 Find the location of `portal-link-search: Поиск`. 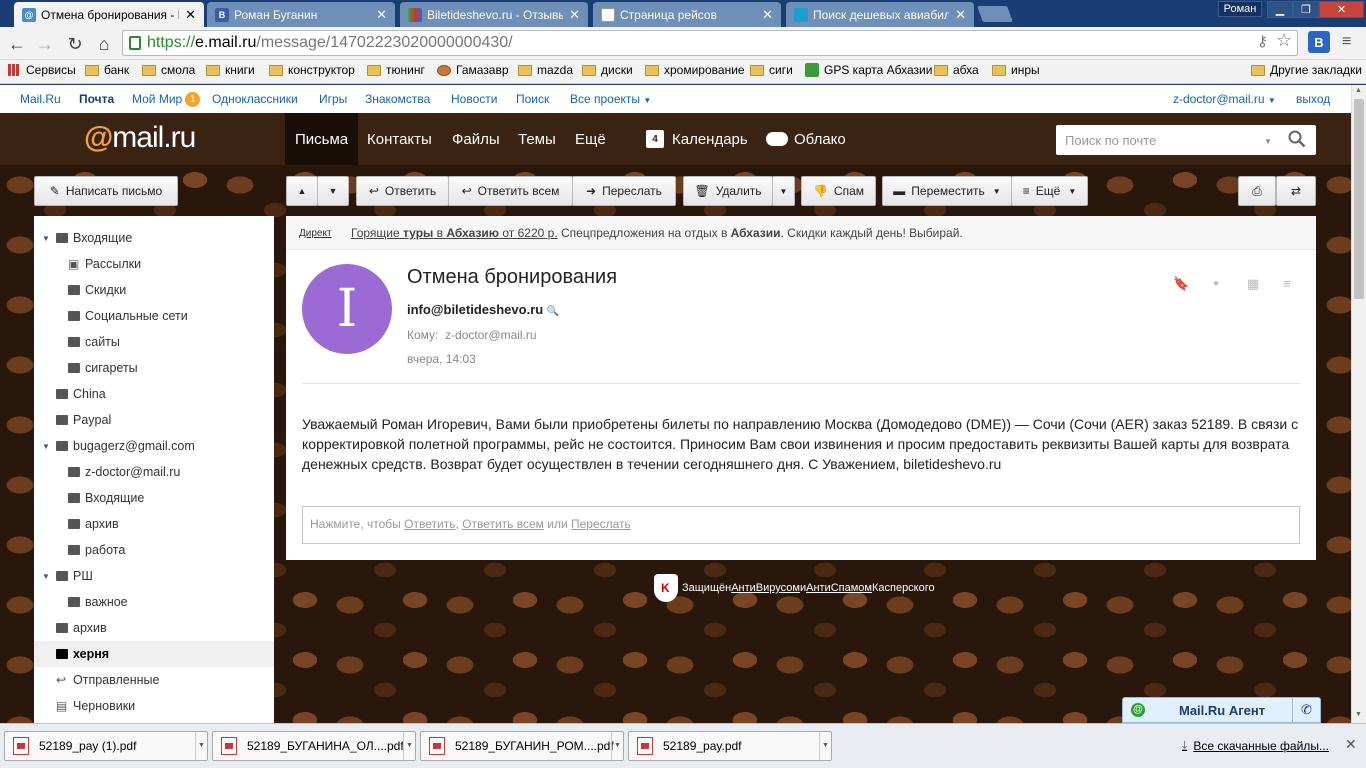

portal-link-search: Поиск is located at coordinates (532, 99).